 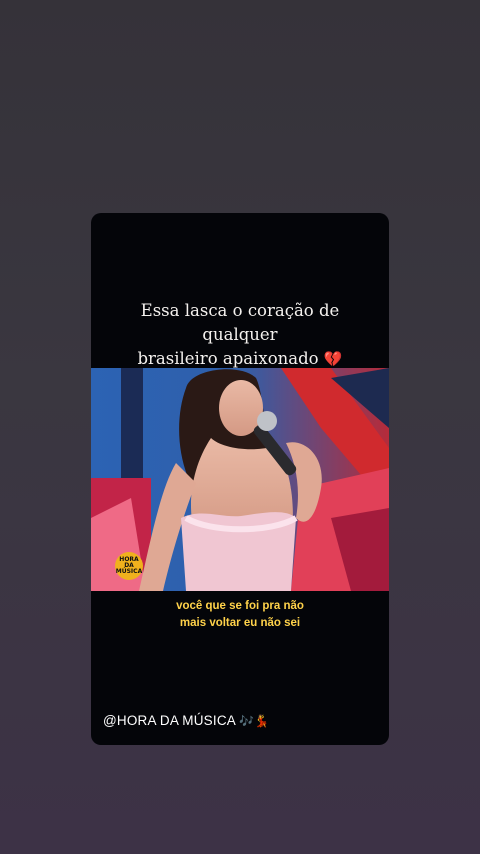 I want to click on caption-line-1: Essa lasca o coração de qualquer, so click(x=240, y=322).